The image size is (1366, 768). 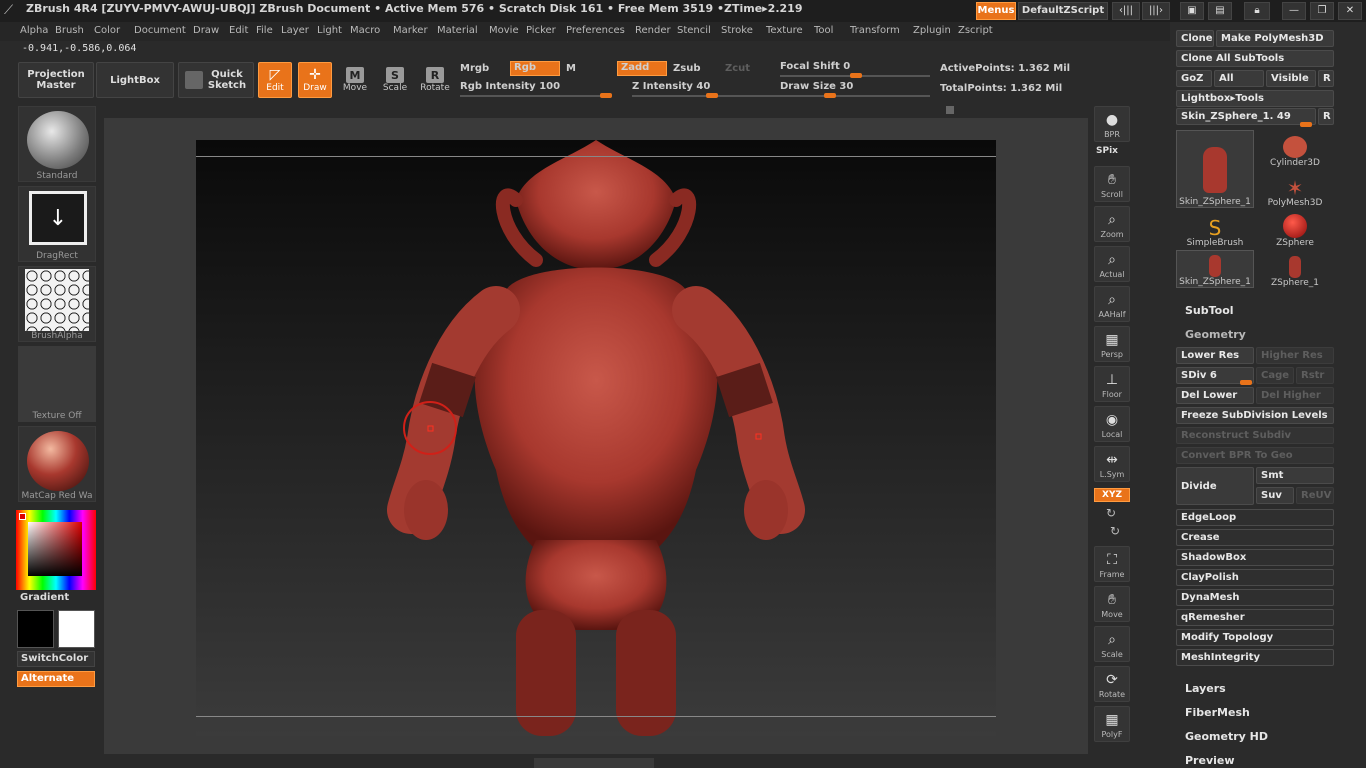 What do you see at coordinates (365, 30) in the screenshot?
I see `menu-macro: Macro` at bounding box center [365, 30].